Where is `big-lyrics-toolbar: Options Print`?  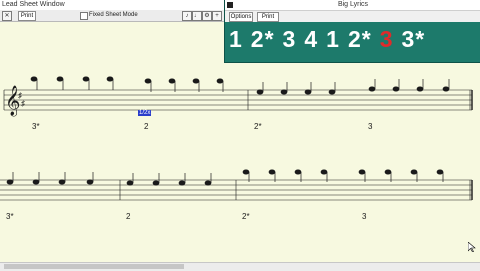 big-lyrics-toolbar: Options Print is located at coordinates (352, 16).